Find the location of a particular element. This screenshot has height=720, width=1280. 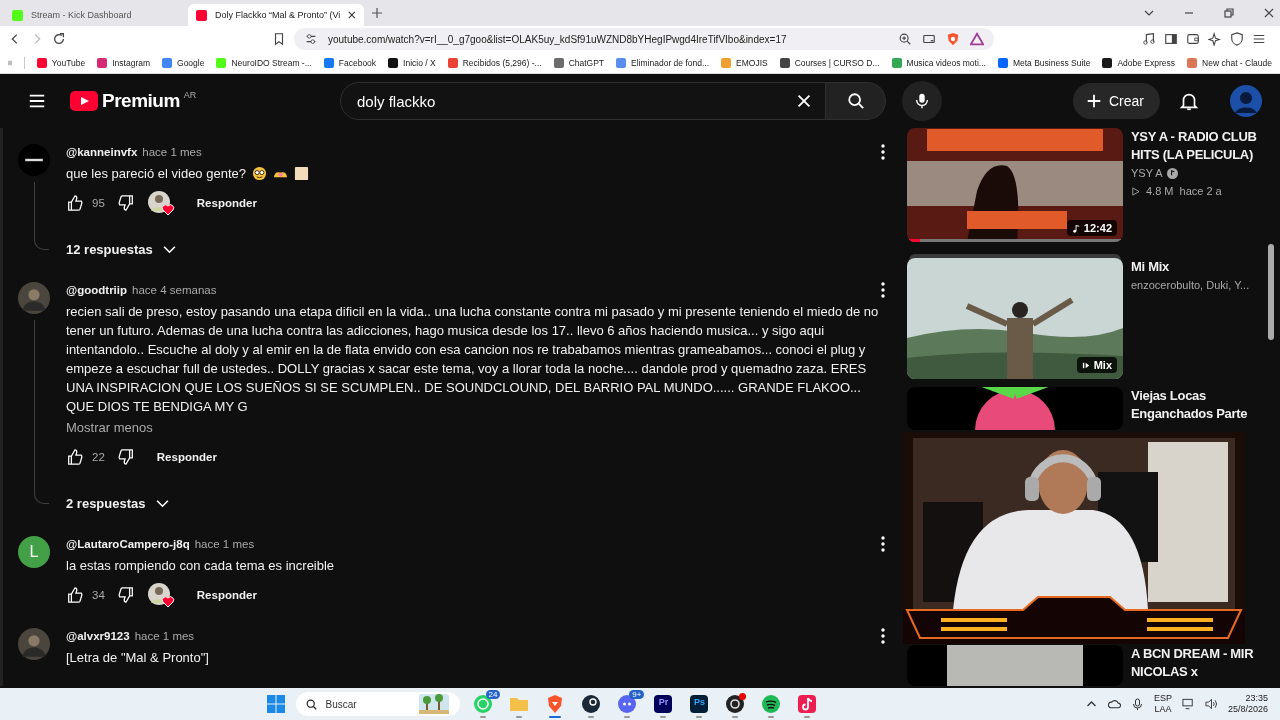

volume-icon is located at coordinates (1211, 704).